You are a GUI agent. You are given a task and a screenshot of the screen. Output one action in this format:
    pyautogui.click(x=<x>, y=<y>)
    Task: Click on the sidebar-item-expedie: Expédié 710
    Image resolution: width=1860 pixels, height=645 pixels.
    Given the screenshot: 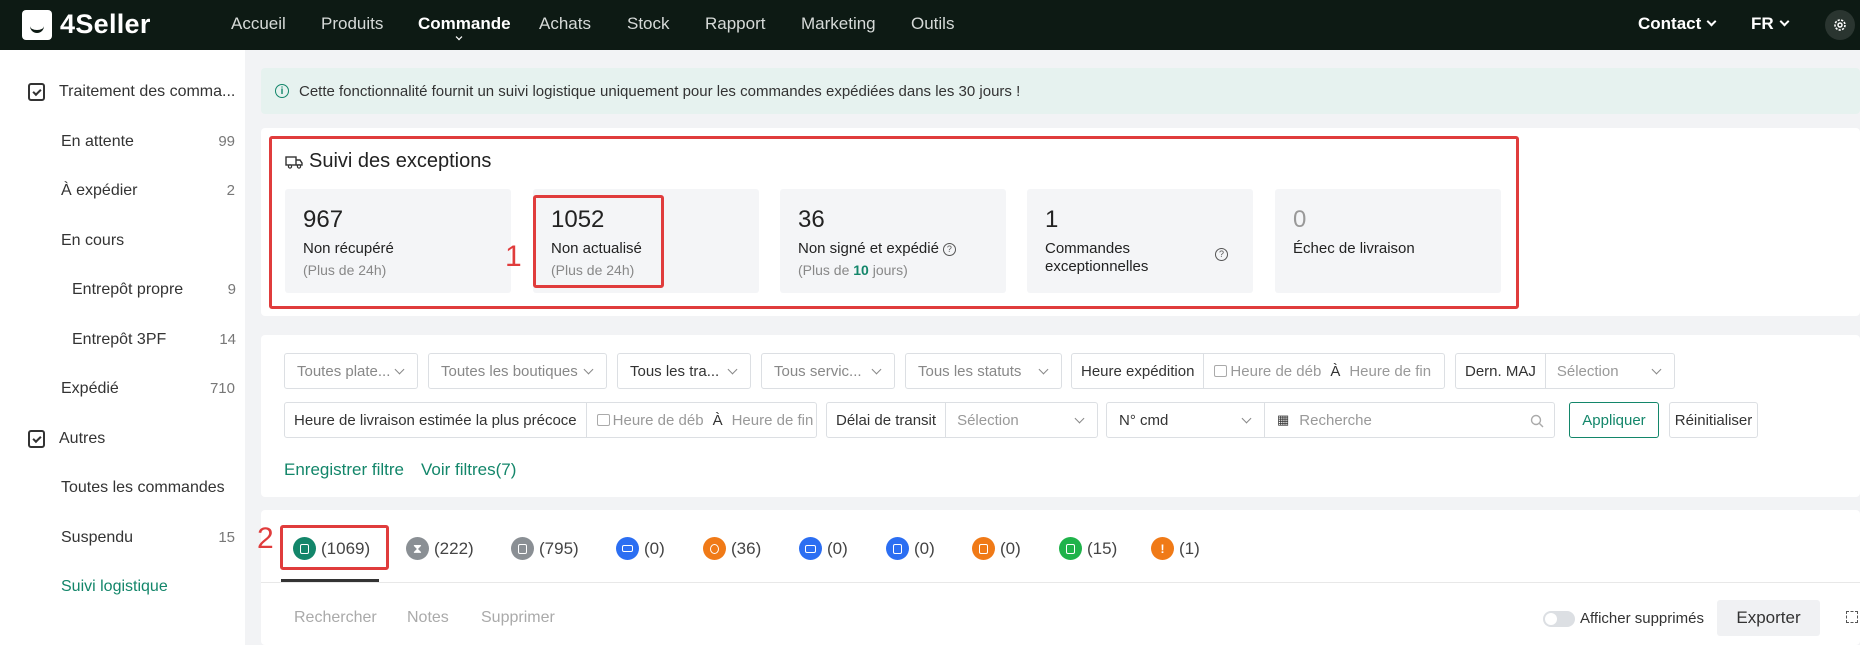 What is the action you would take?
    pyautogui.click(x=148, y=389)
    